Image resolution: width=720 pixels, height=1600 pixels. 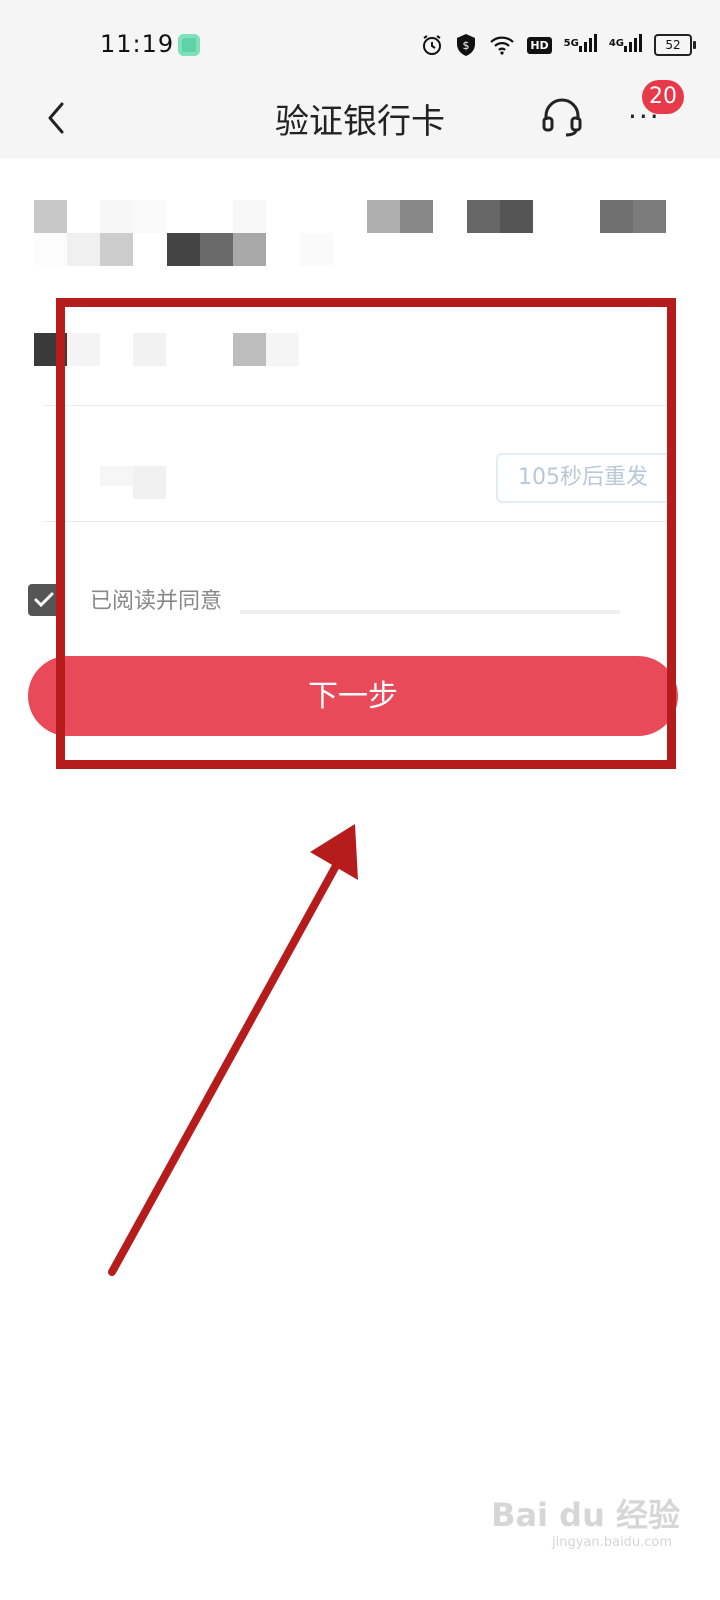 What do you see at coordinates (360, 45) in the screenshot?
I see `status-bar: 11:19 $ HD 5G 4G 52` at bounding box center [360, 45].